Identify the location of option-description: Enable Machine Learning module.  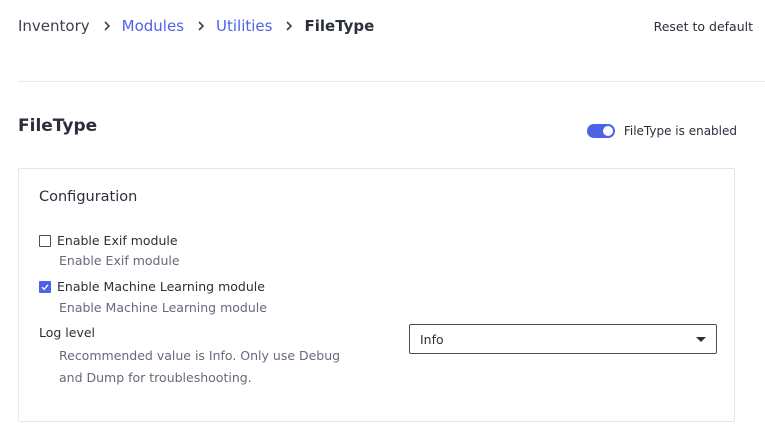
(163, 307).